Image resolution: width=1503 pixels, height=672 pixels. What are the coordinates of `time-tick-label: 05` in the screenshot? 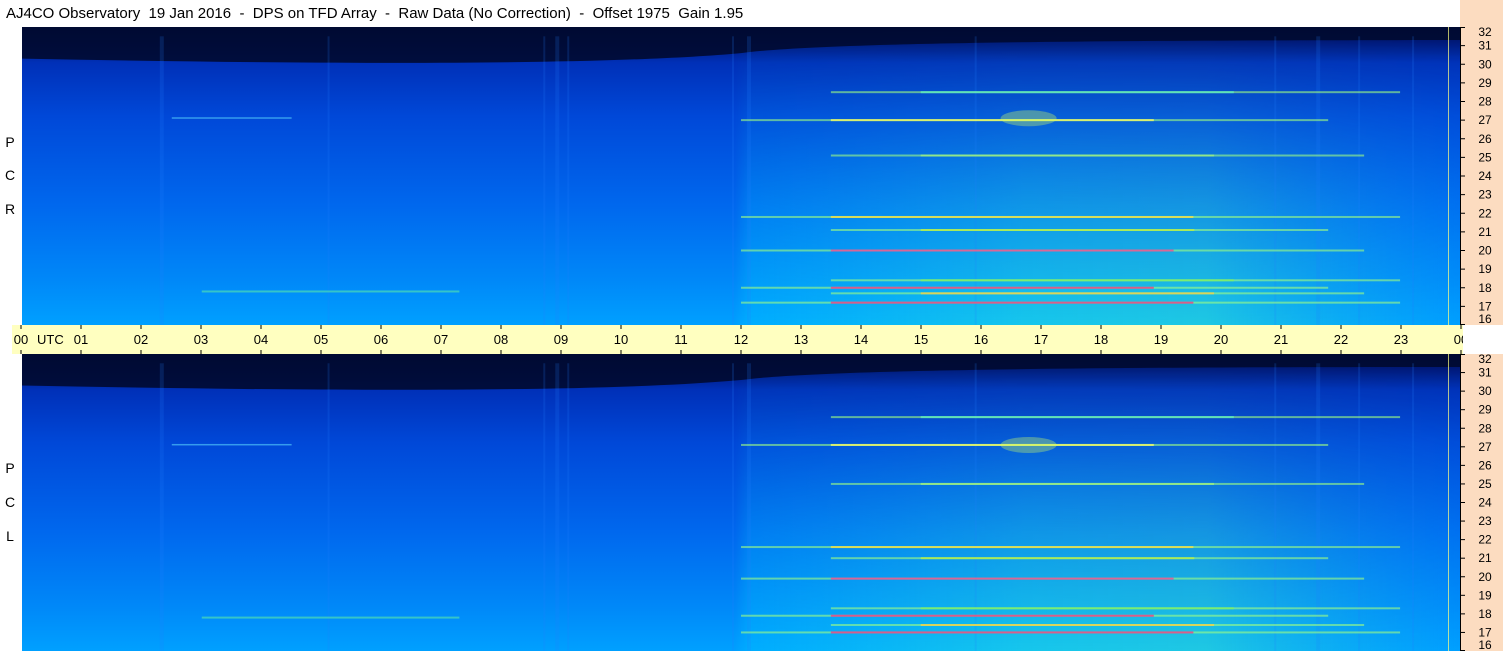 It's located at (321, 339).